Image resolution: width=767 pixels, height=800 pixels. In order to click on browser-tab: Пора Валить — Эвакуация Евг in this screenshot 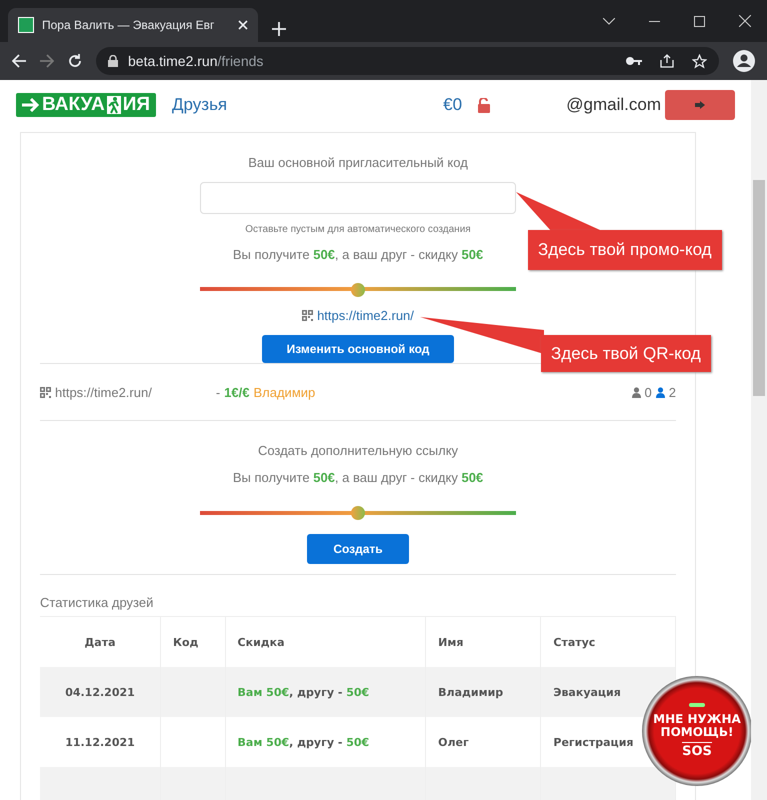, I will do `click(133, 25)`.